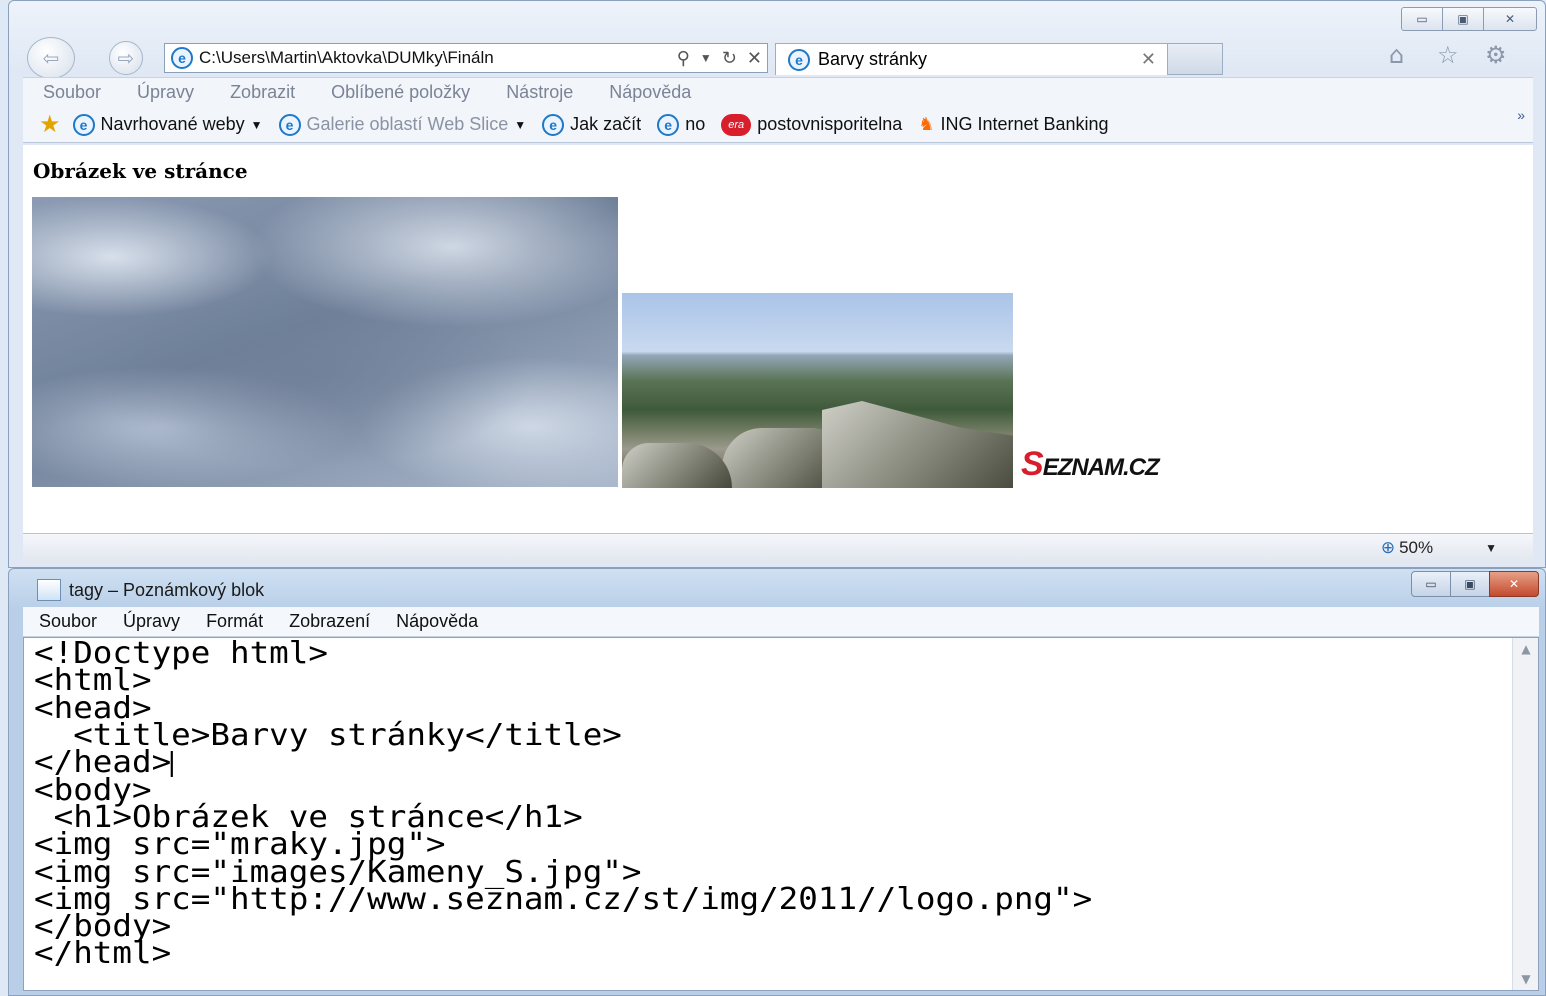  Describe the element at coordinates (1416, 547) in the screenshot. I see `zoom-level: 50%` at that location.